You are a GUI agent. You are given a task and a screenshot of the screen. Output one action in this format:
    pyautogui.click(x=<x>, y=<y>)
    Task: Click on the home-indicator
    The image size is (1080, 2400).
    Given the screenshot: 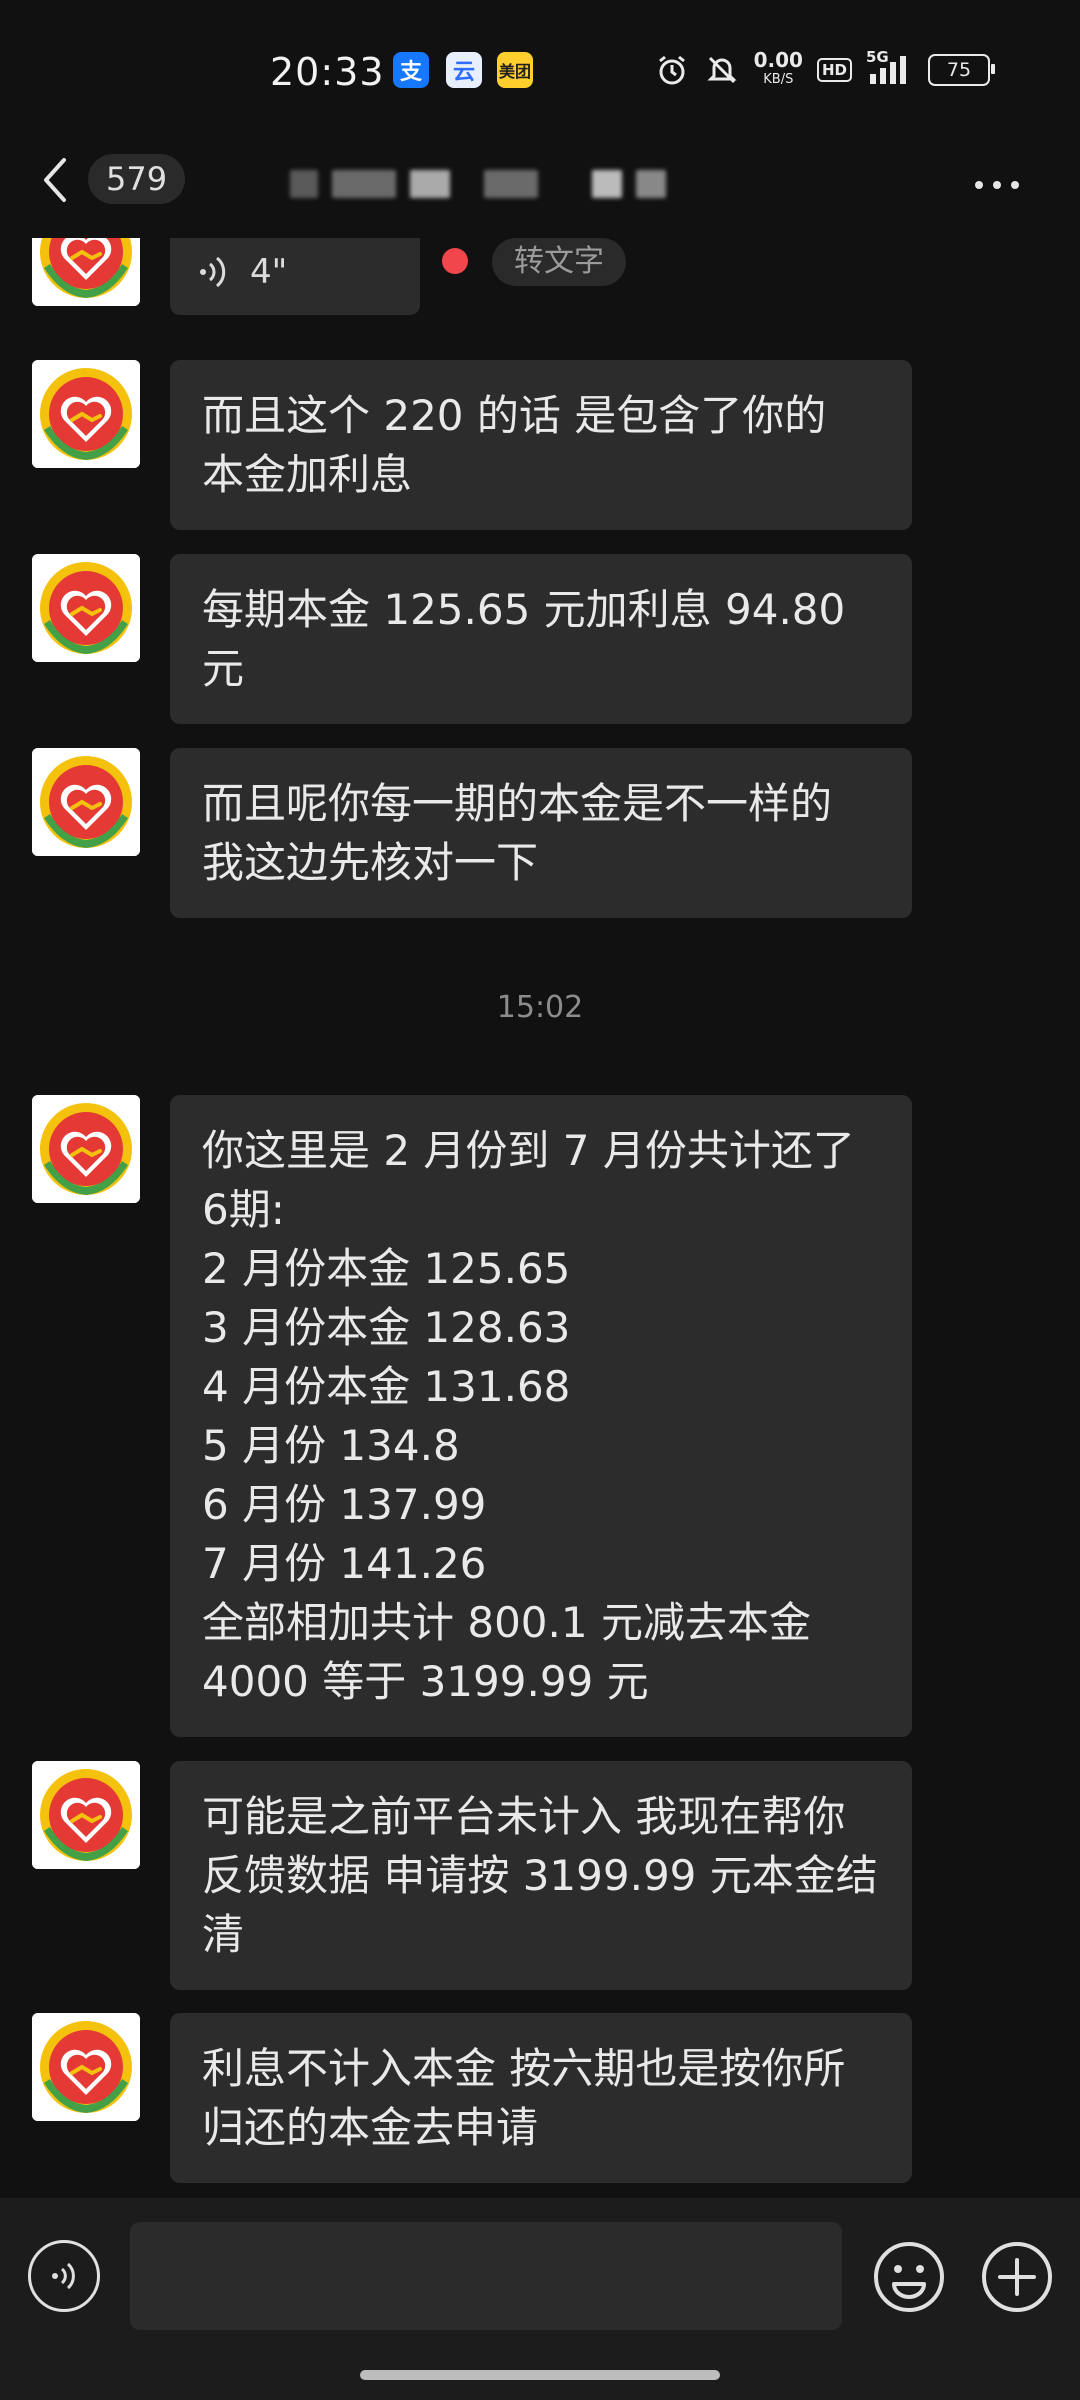 What is the action you would take?
    pyautogui.click(x=540, y=2375)
    